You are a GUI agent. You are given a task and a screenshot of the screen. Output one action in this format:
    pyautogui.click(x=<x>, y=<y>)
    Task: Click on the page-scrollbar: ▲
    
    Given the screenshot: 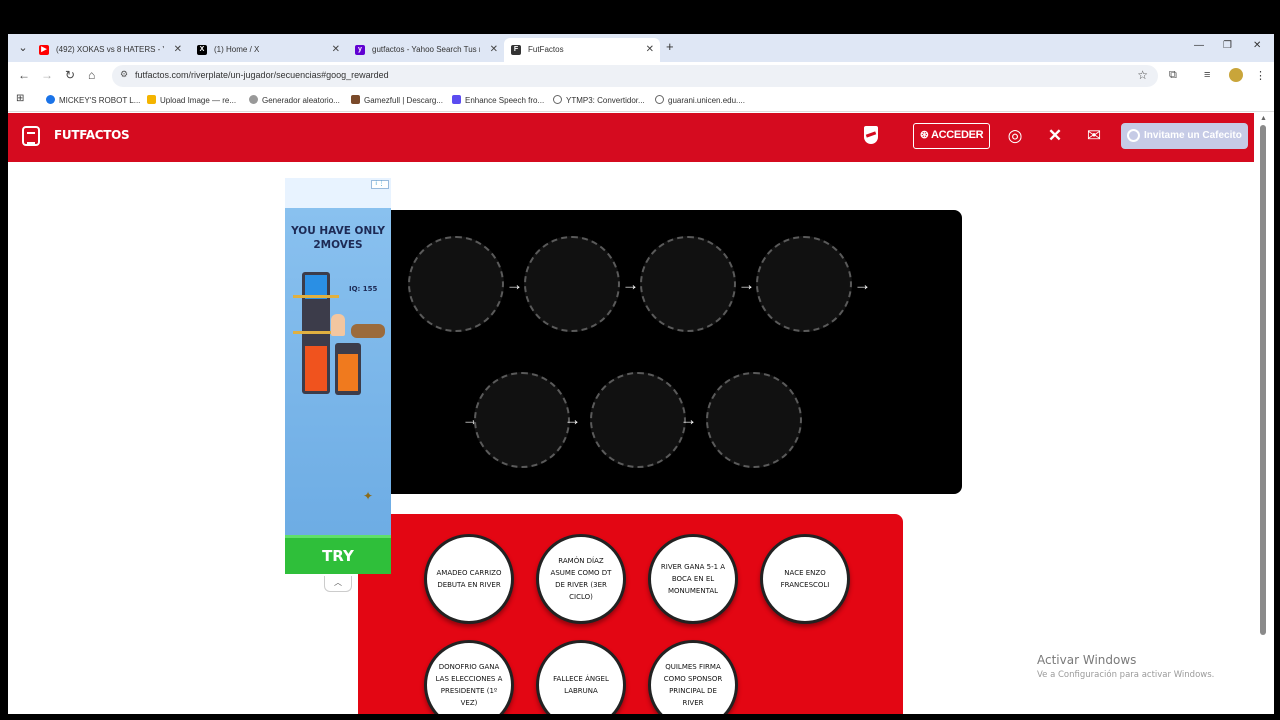 What is the action you would take?
    pyautogui.click(x=1264, y=413)
    